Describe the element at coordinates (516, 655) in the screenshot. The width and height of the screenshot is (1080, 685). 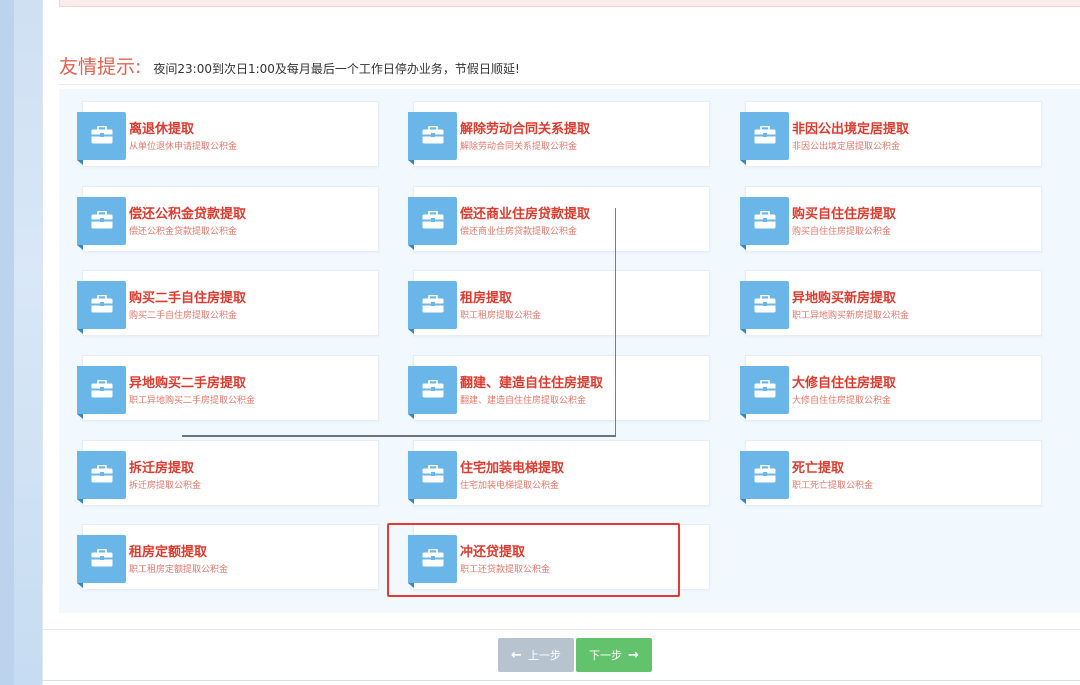
I see `arrow-left-icon: ←` at that location.